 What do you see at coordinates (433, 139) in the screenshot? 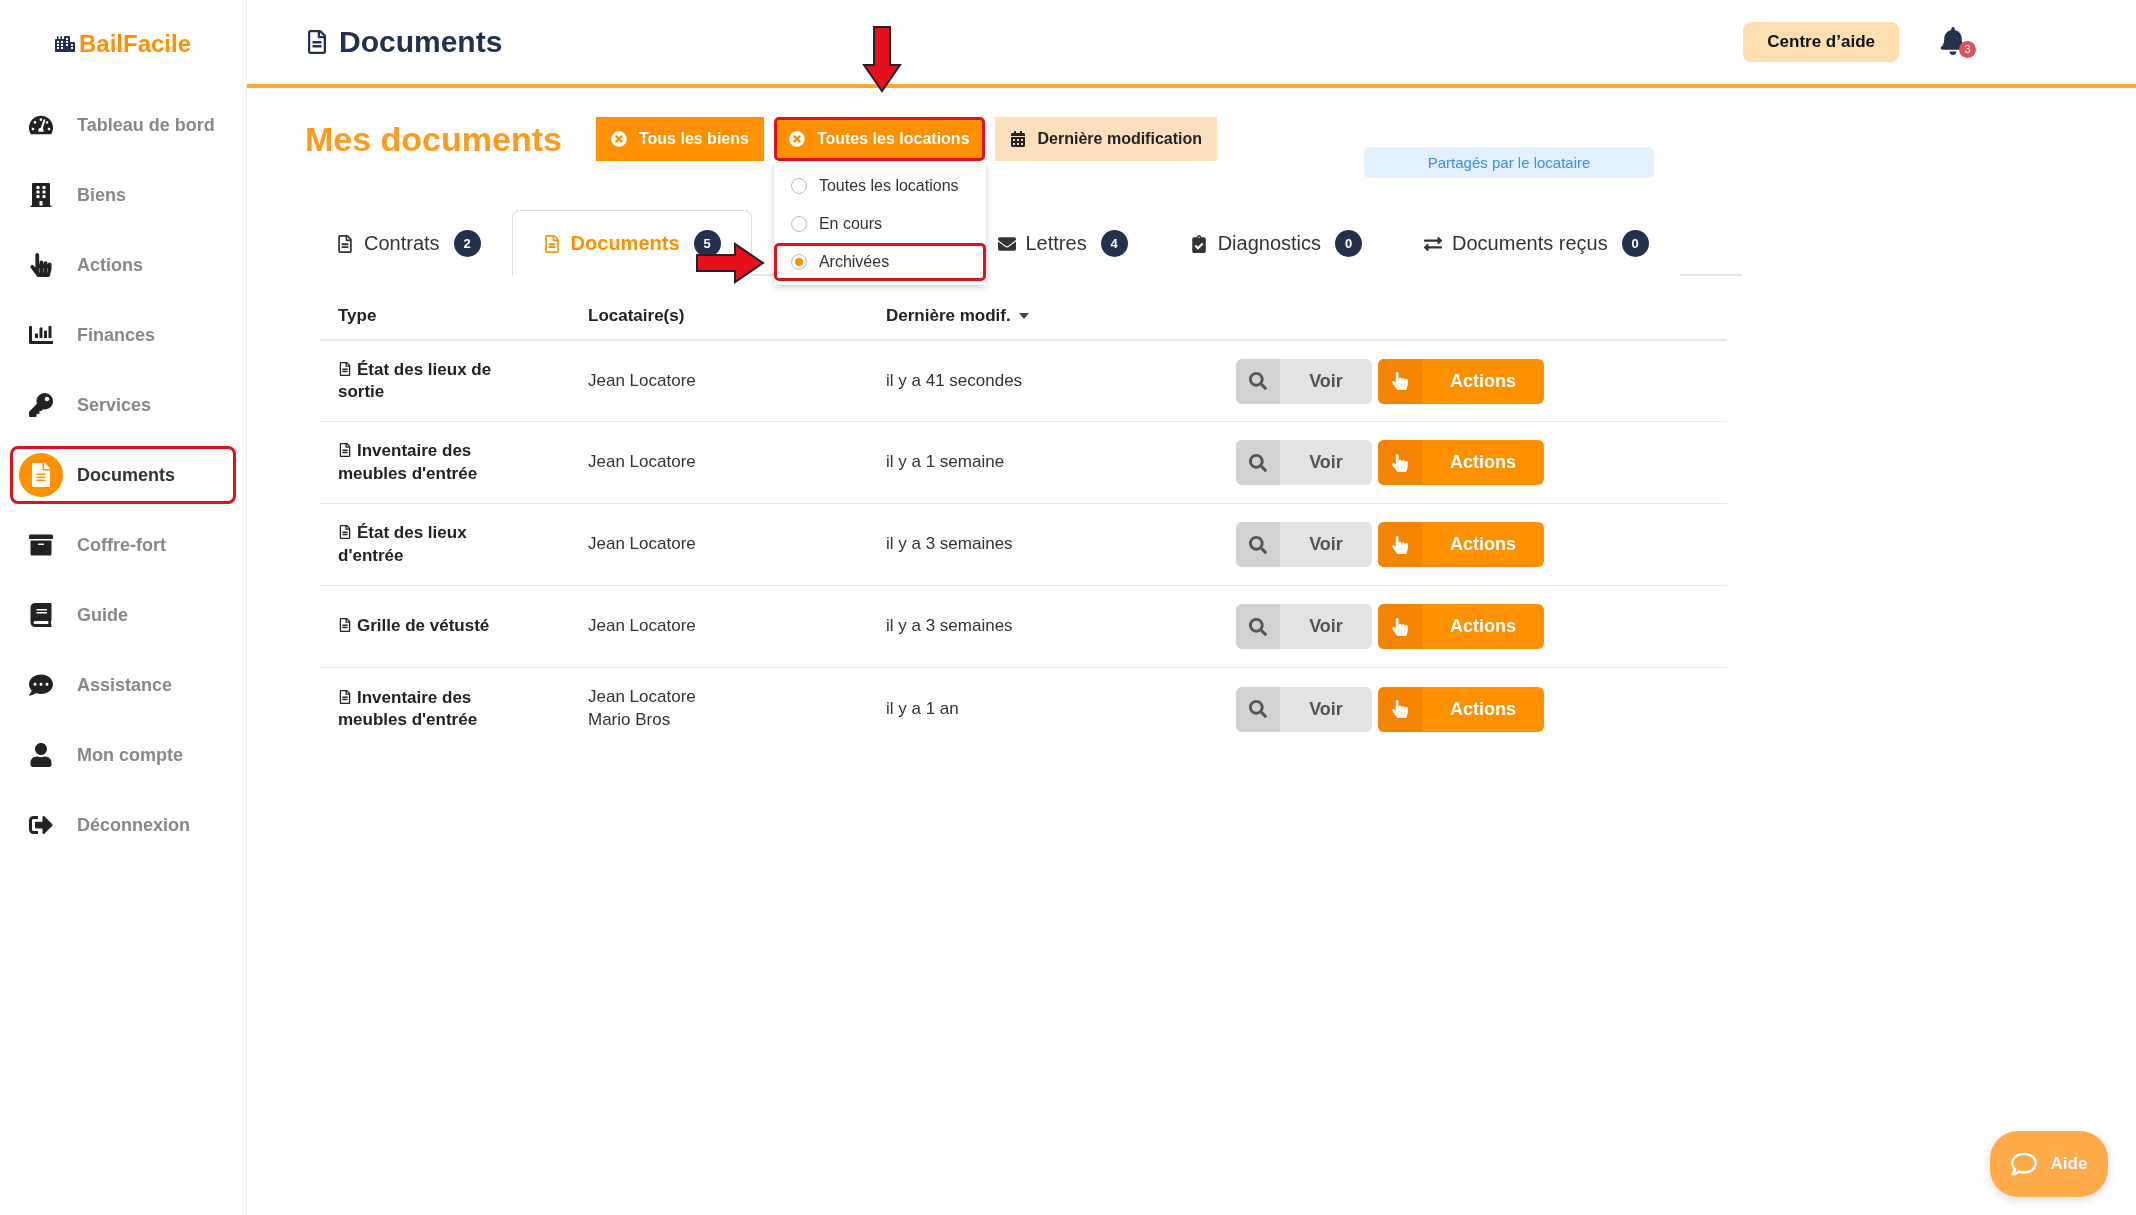
I see `page-title: Mes documents` at bounding box center [433, 139].